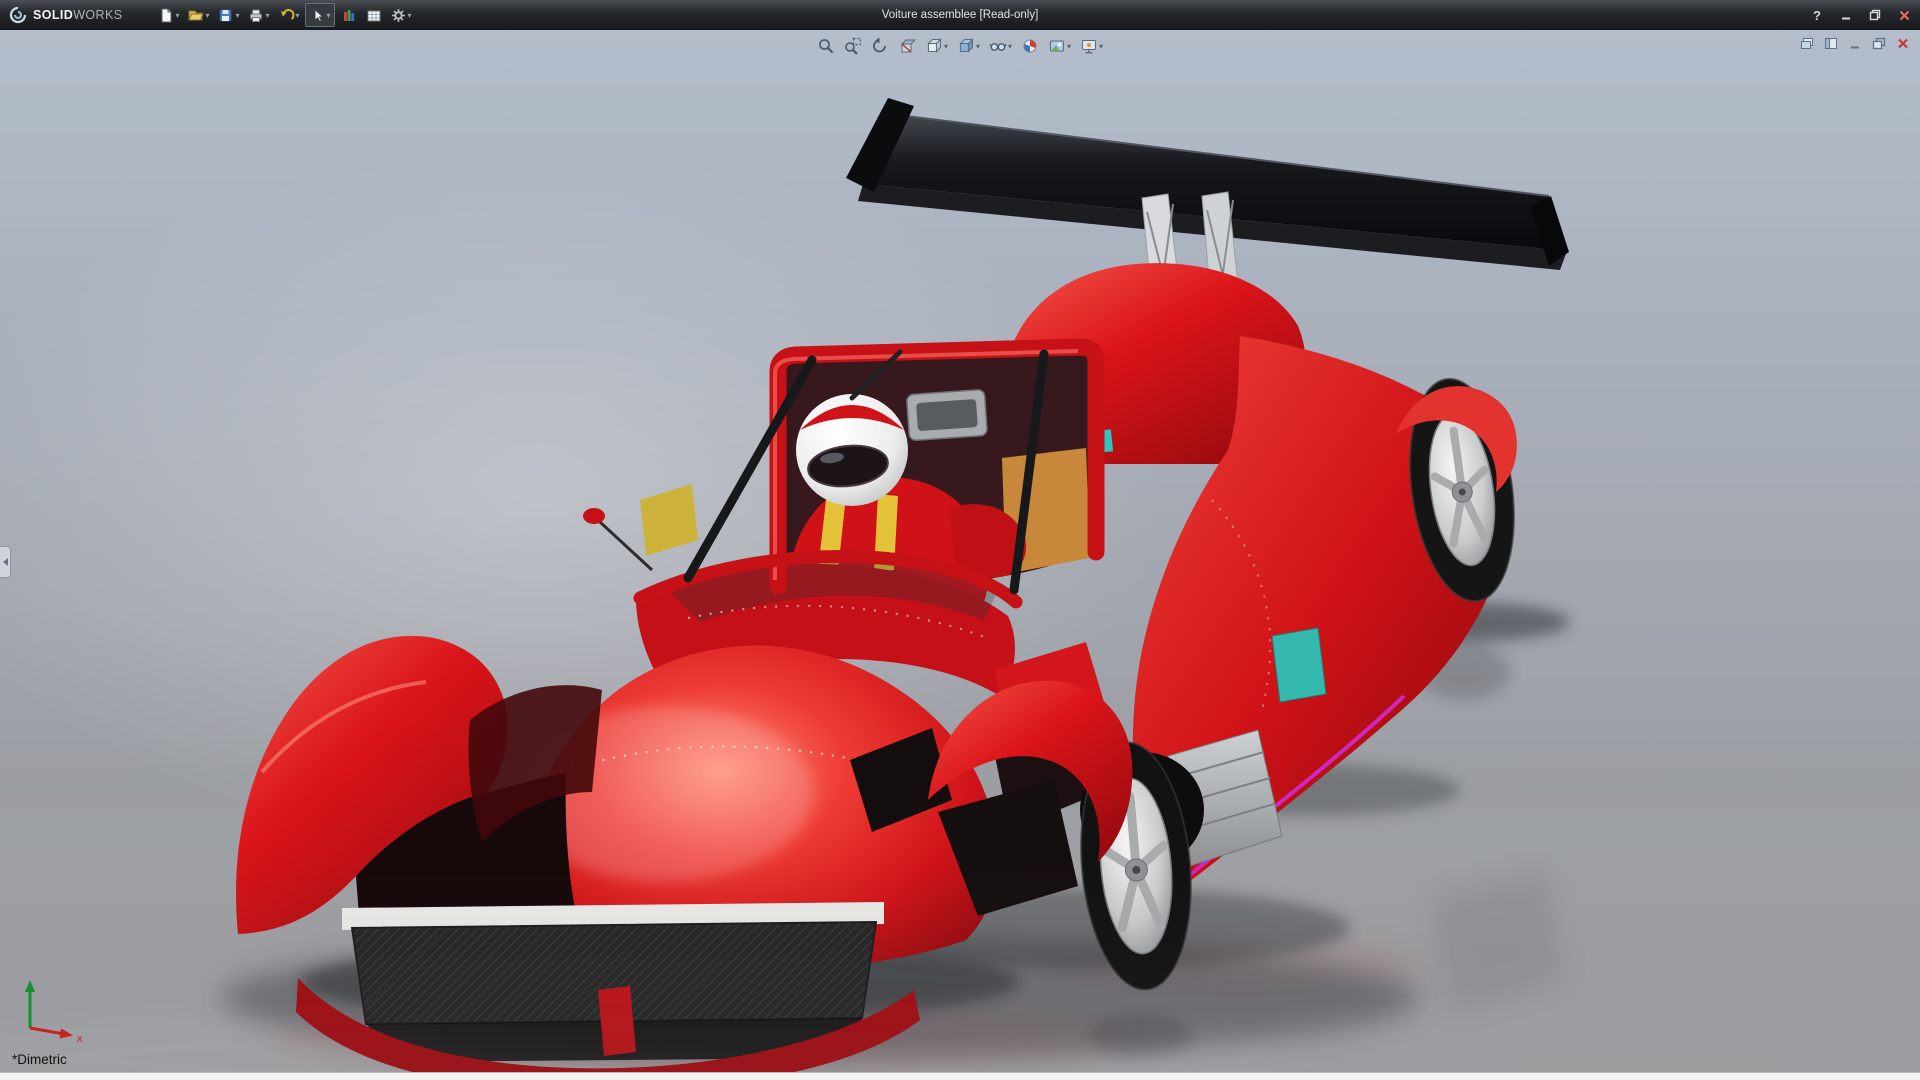 This screenshot has width=1920, height=1080. Describe the element at coordinates (1069, 46) in the screenshot. I see `apply-scene-caret: ▾` at that location.